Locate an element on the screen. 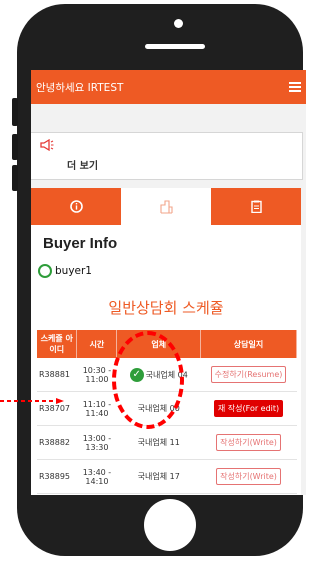 The width and height of the screenshot is (320, 562). document-icon is located at coordinates (256, 206).